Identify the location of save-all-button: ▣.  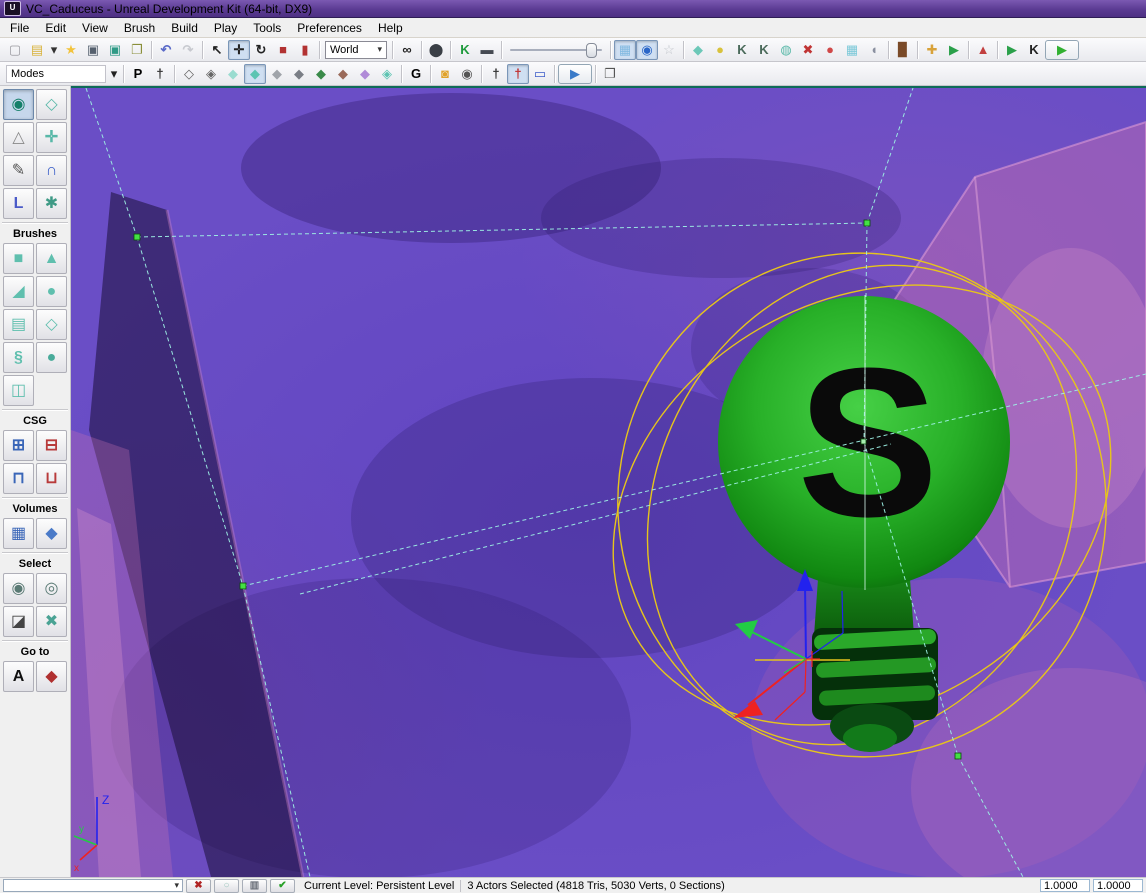
(115, 50).